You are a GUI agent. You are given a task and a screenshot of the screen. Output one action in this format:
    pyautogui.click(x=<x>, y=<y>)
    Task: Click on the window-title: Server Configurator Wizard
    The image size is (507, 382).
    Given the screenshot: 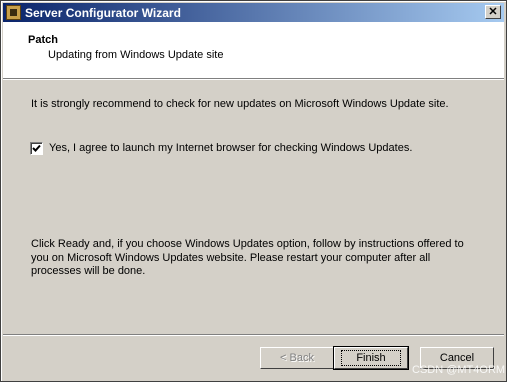 What is the action you would take?
    pyautogui.click(x=103, y=13)
    